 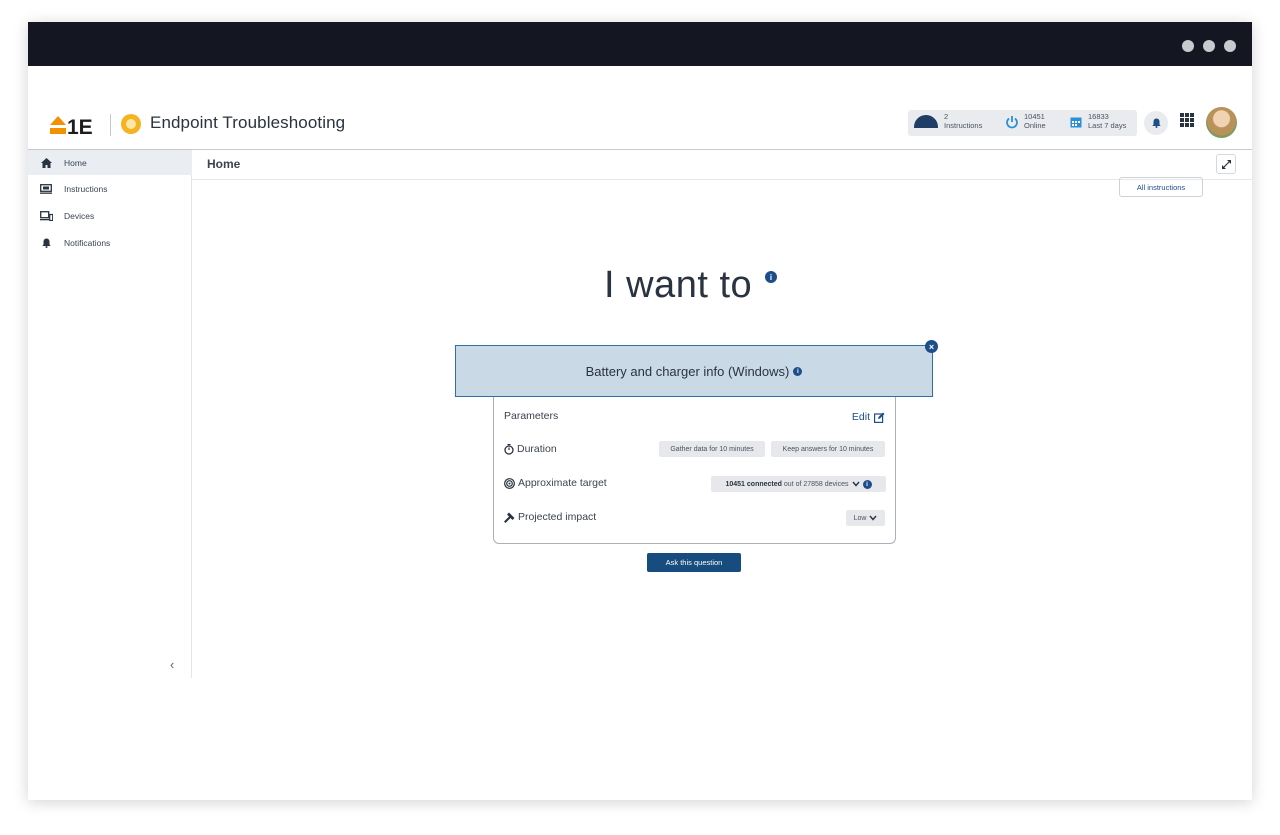 I want to click on target-rest: out of 27858 devices, so click(x=816, y=484).